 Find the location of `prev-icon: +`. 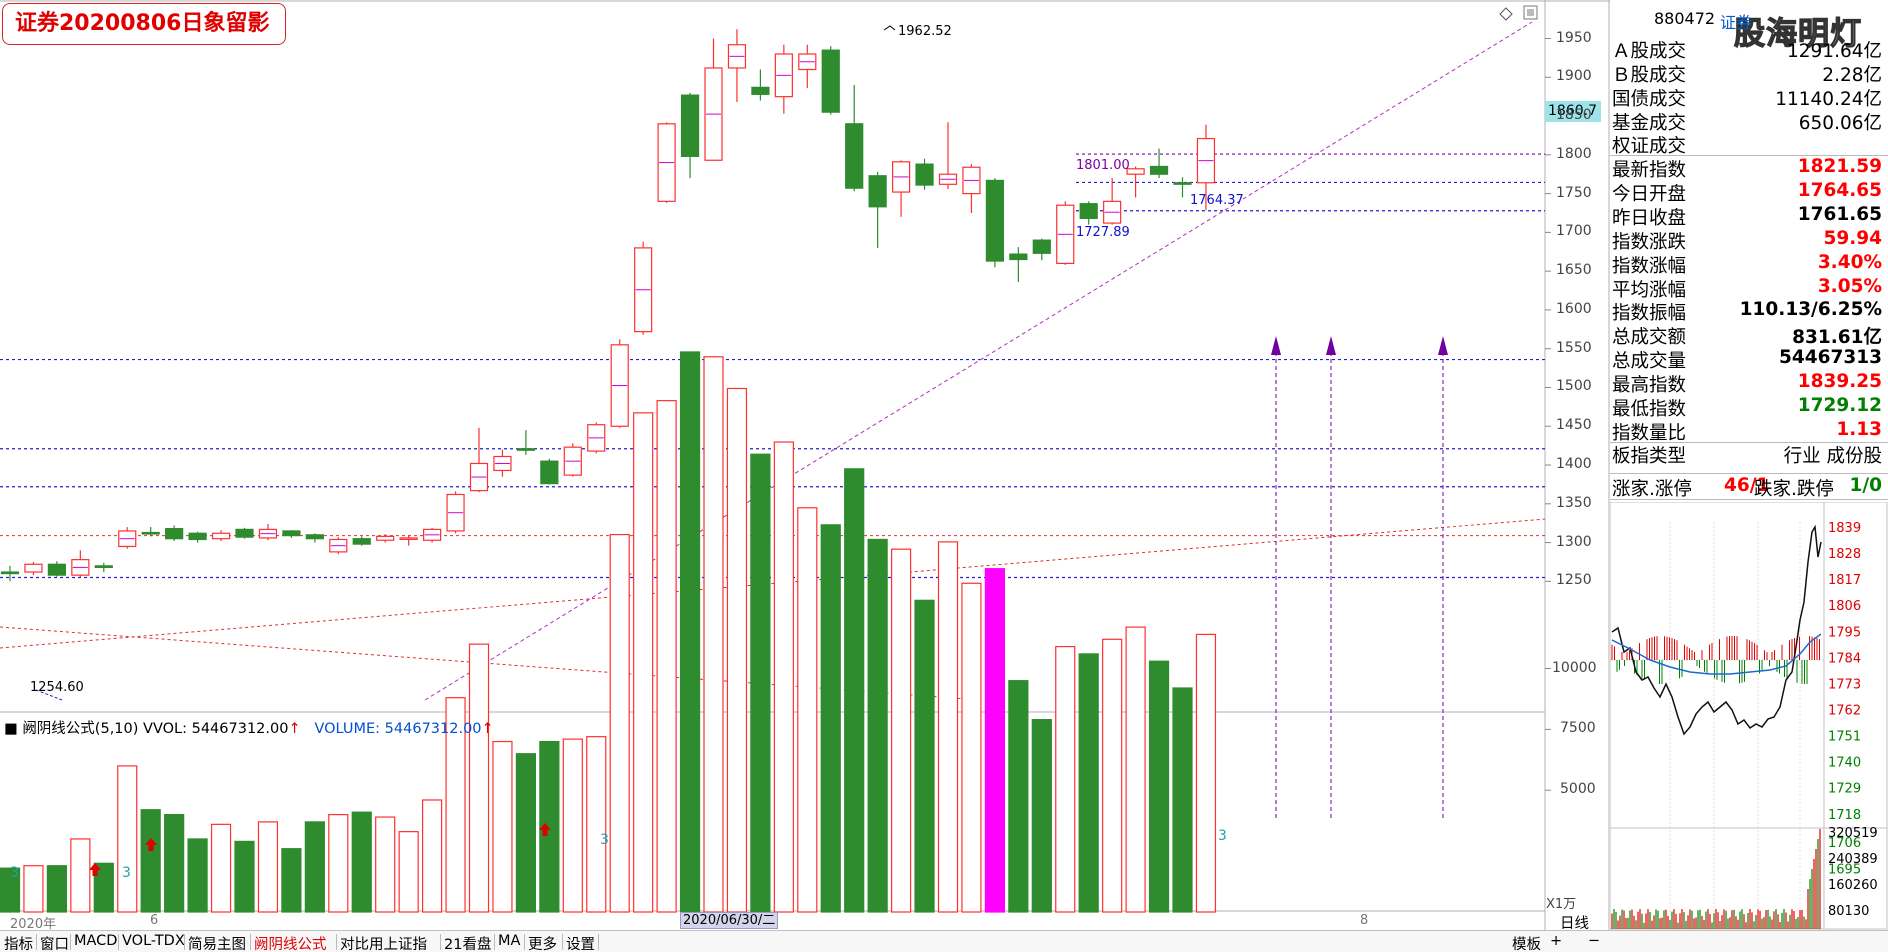

prev-icon: + is located at coordinates (1556, 941).